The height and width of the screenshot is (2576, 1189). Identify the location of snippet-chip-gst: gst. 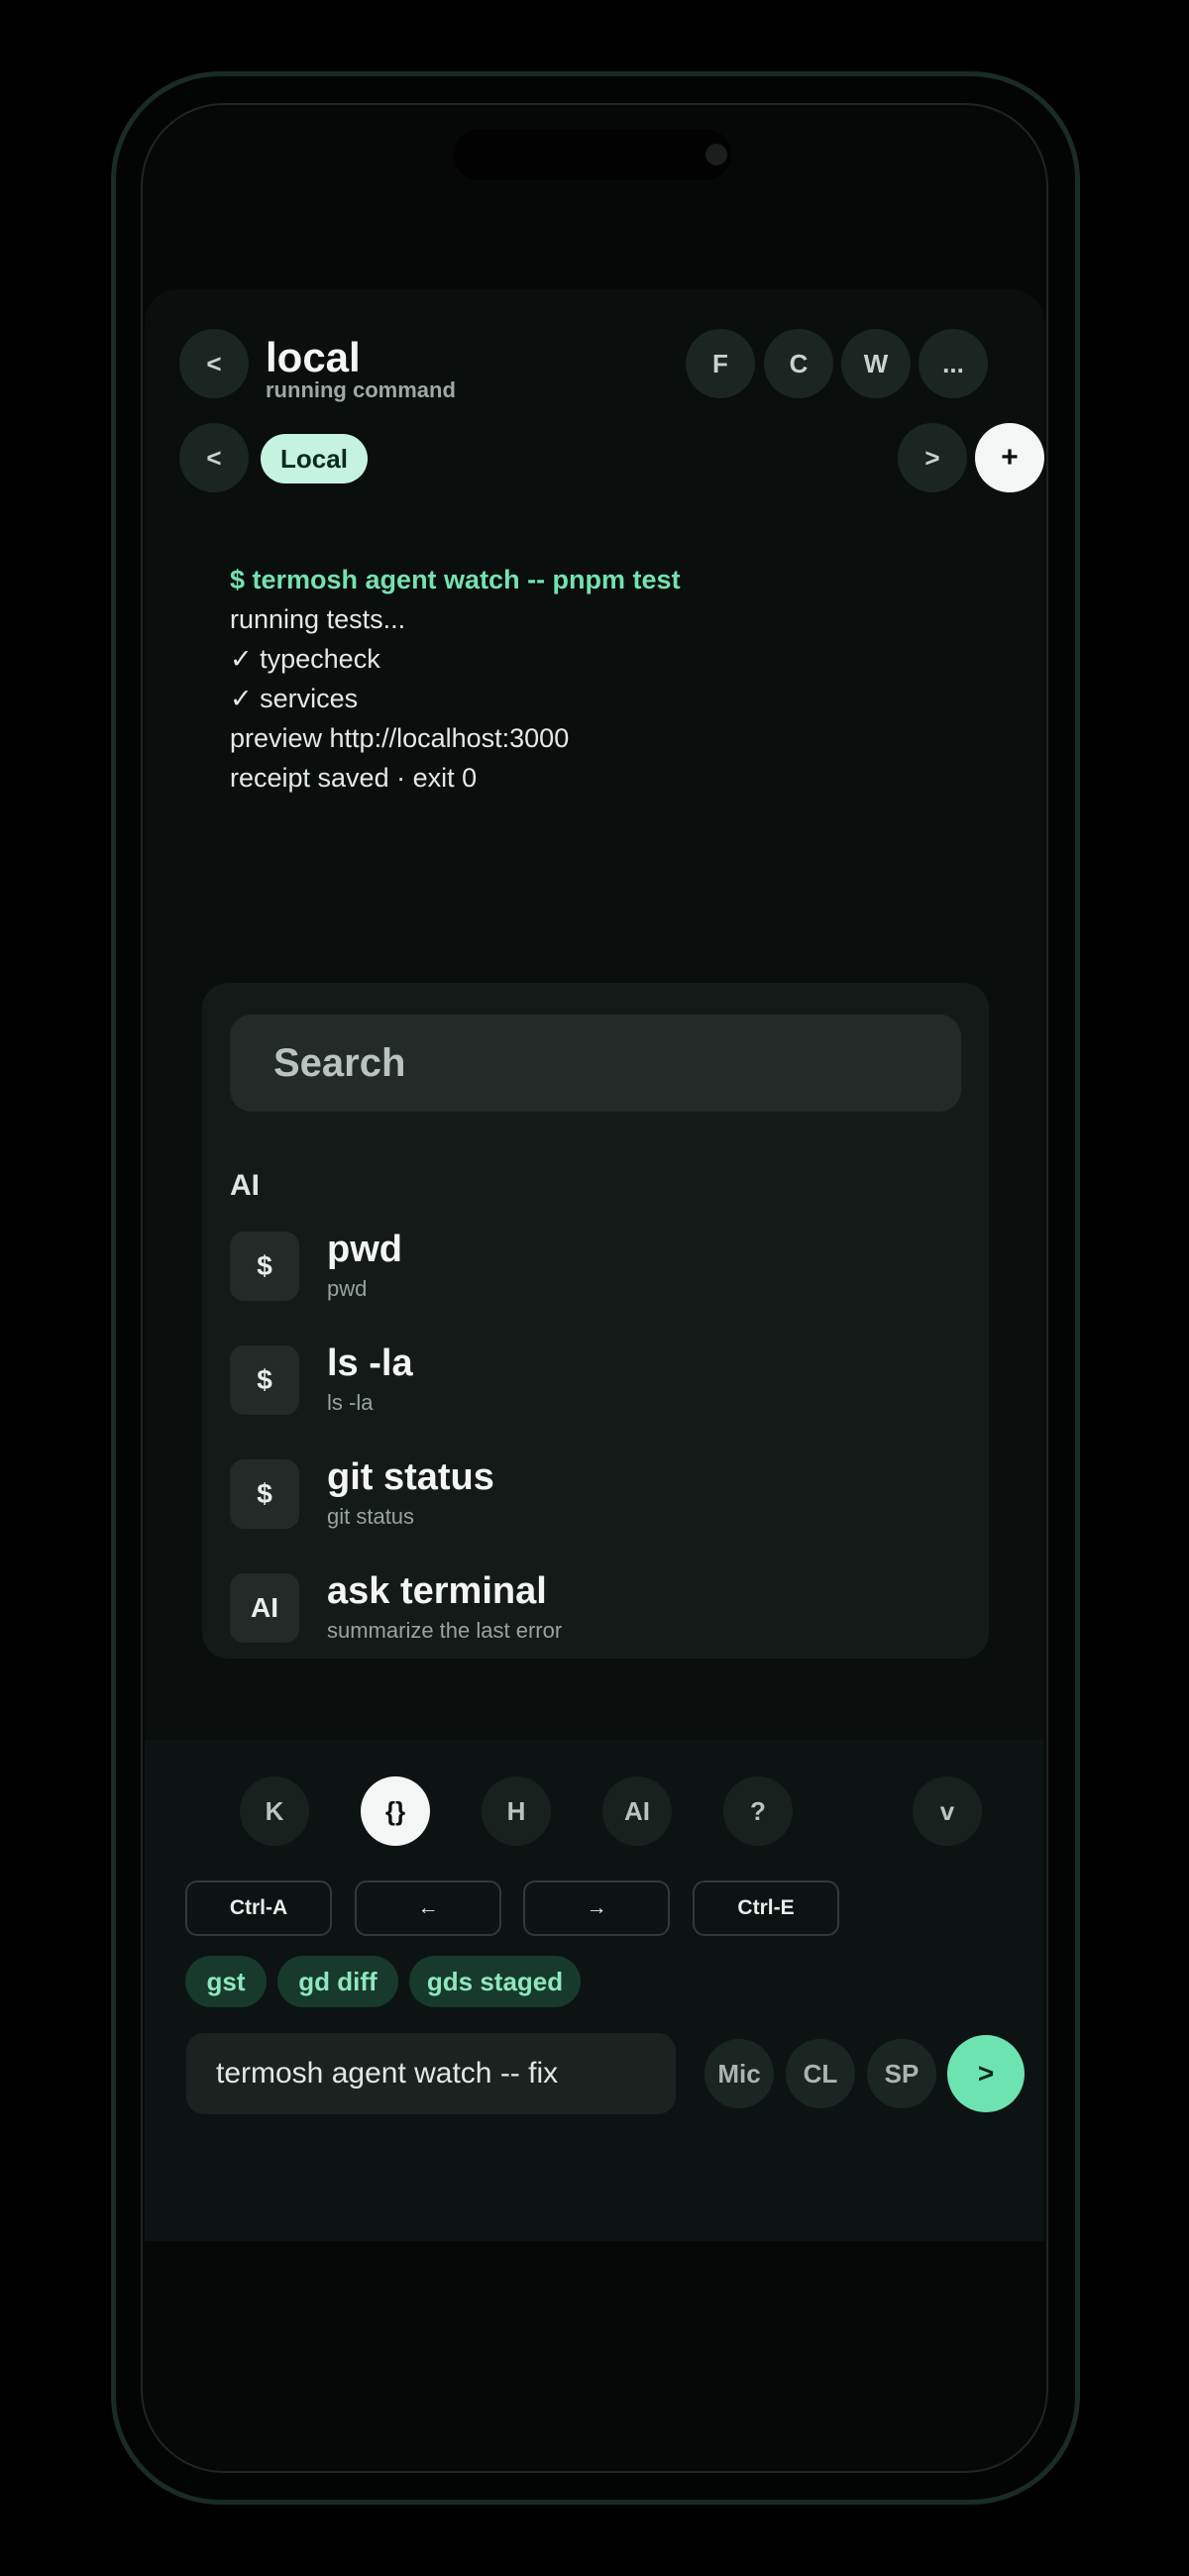
(226, 1982).